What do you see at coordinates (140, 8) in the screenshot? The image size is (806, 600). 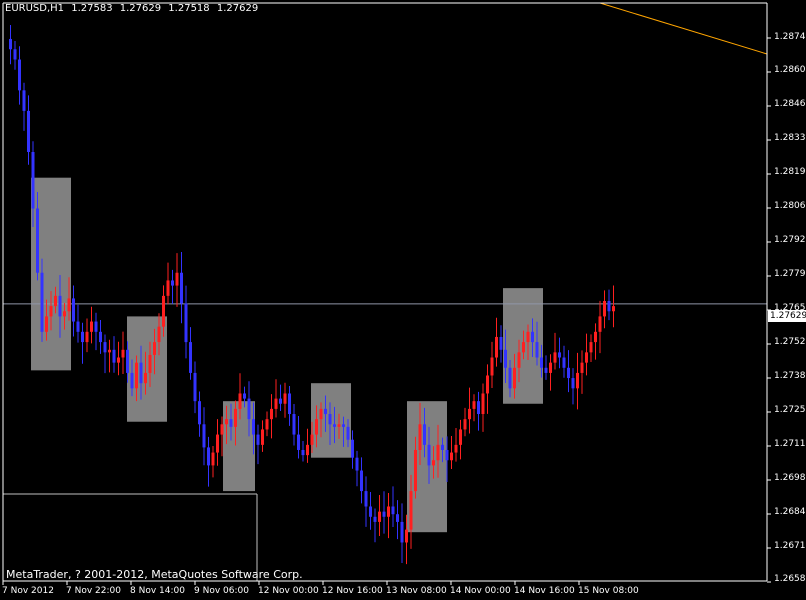 I see `high-value: 1.27629` at bounding box center [140, 8].